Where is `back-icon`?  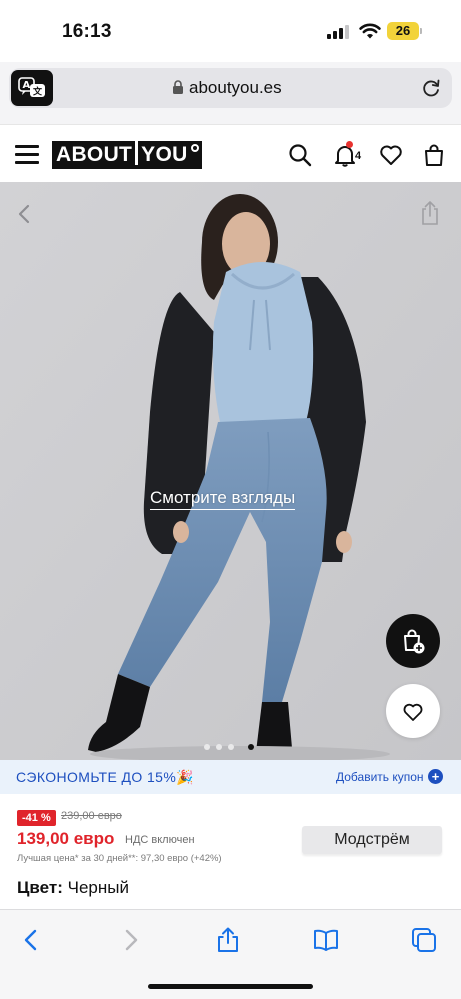
back-icon is located at coordinates (31, 940).